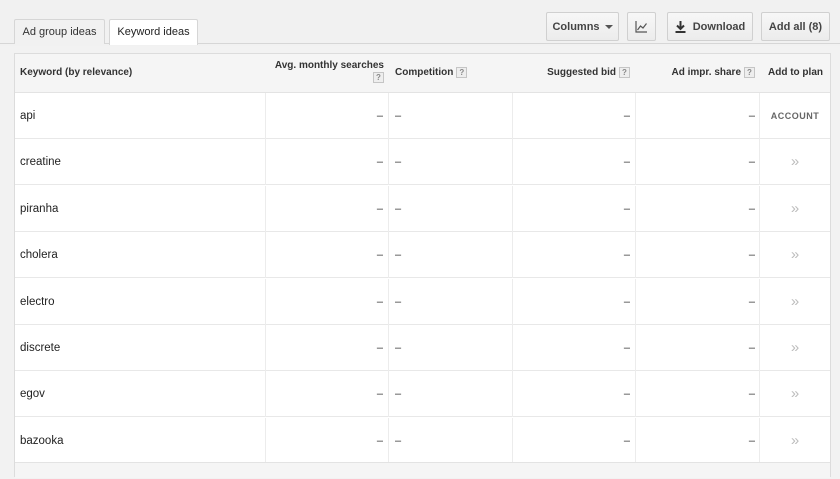 This screenshot has height=479, width=840. What do you see at coordinates (795, 72) in the screenshot?
I see `col-header-add-to-plan: Add to plan` at bounding box center [795, 72].